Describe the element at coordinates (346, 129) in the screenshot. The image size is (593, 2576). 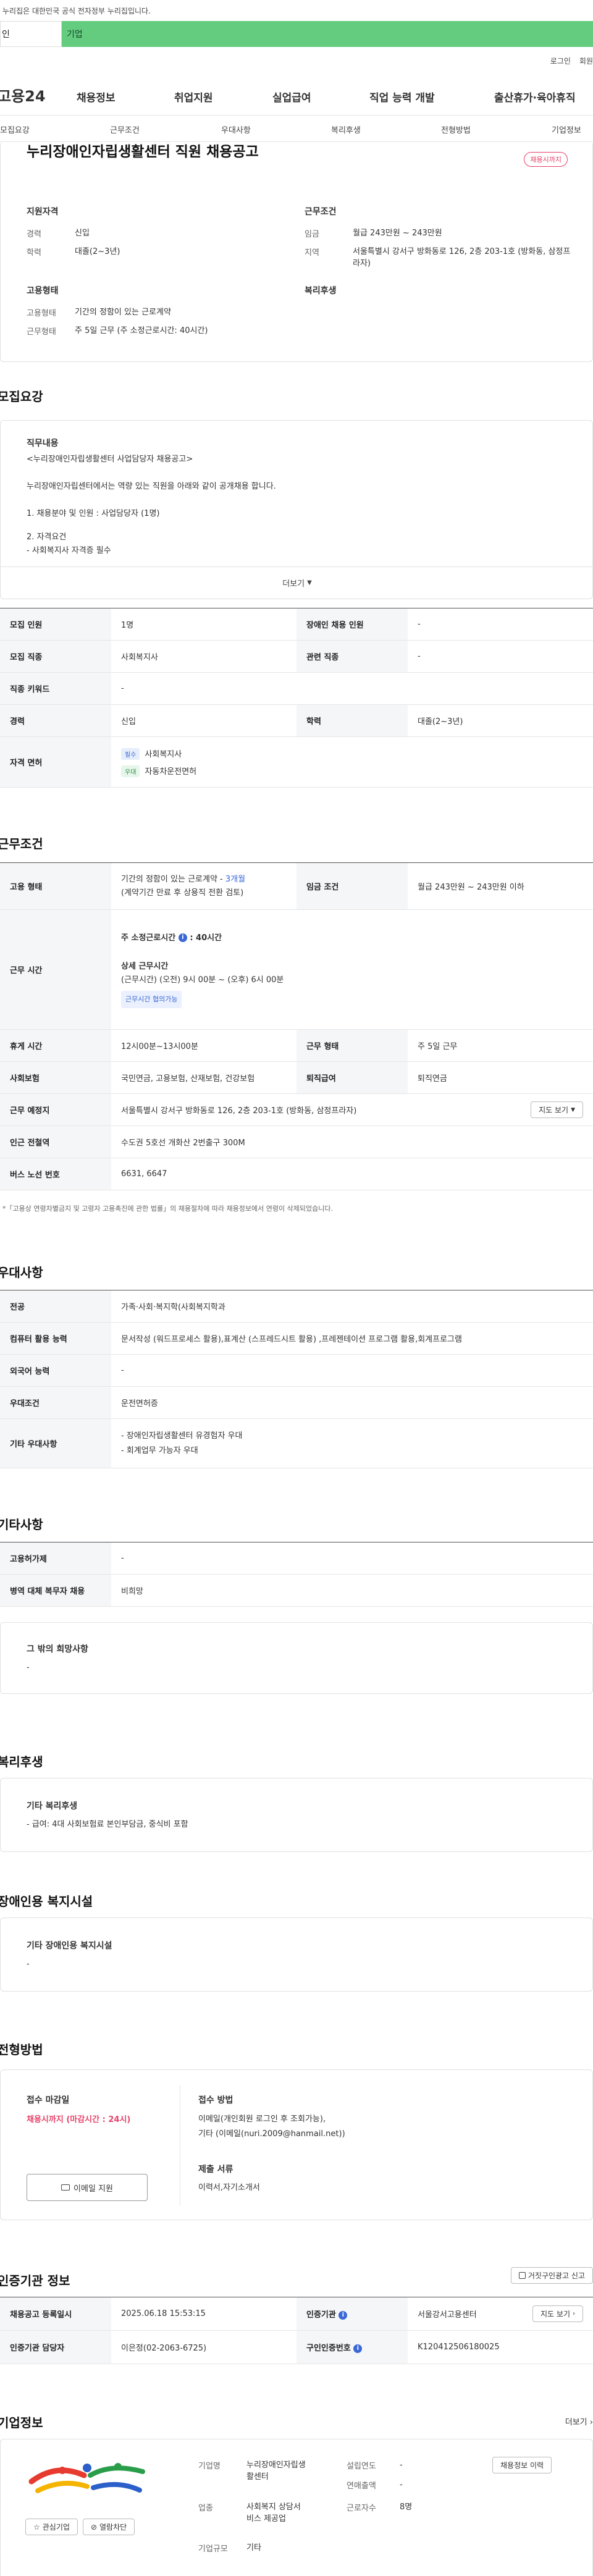
I see `anchor-welfare: 복리후생` at that location.